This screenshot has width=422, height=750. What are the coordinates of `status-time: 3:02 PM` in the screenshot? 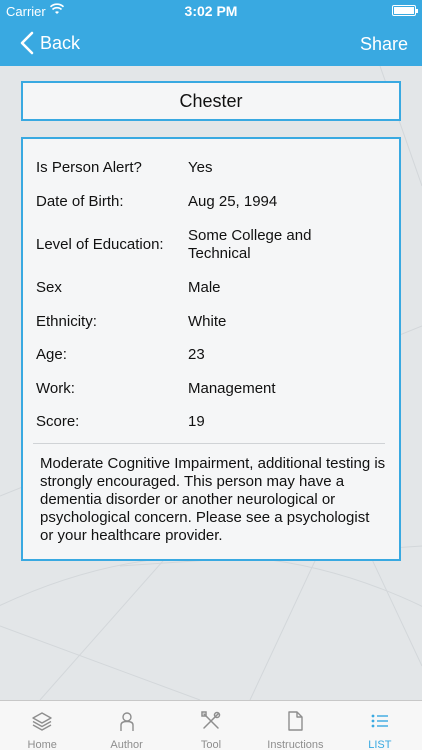 It's located at (211, 11).